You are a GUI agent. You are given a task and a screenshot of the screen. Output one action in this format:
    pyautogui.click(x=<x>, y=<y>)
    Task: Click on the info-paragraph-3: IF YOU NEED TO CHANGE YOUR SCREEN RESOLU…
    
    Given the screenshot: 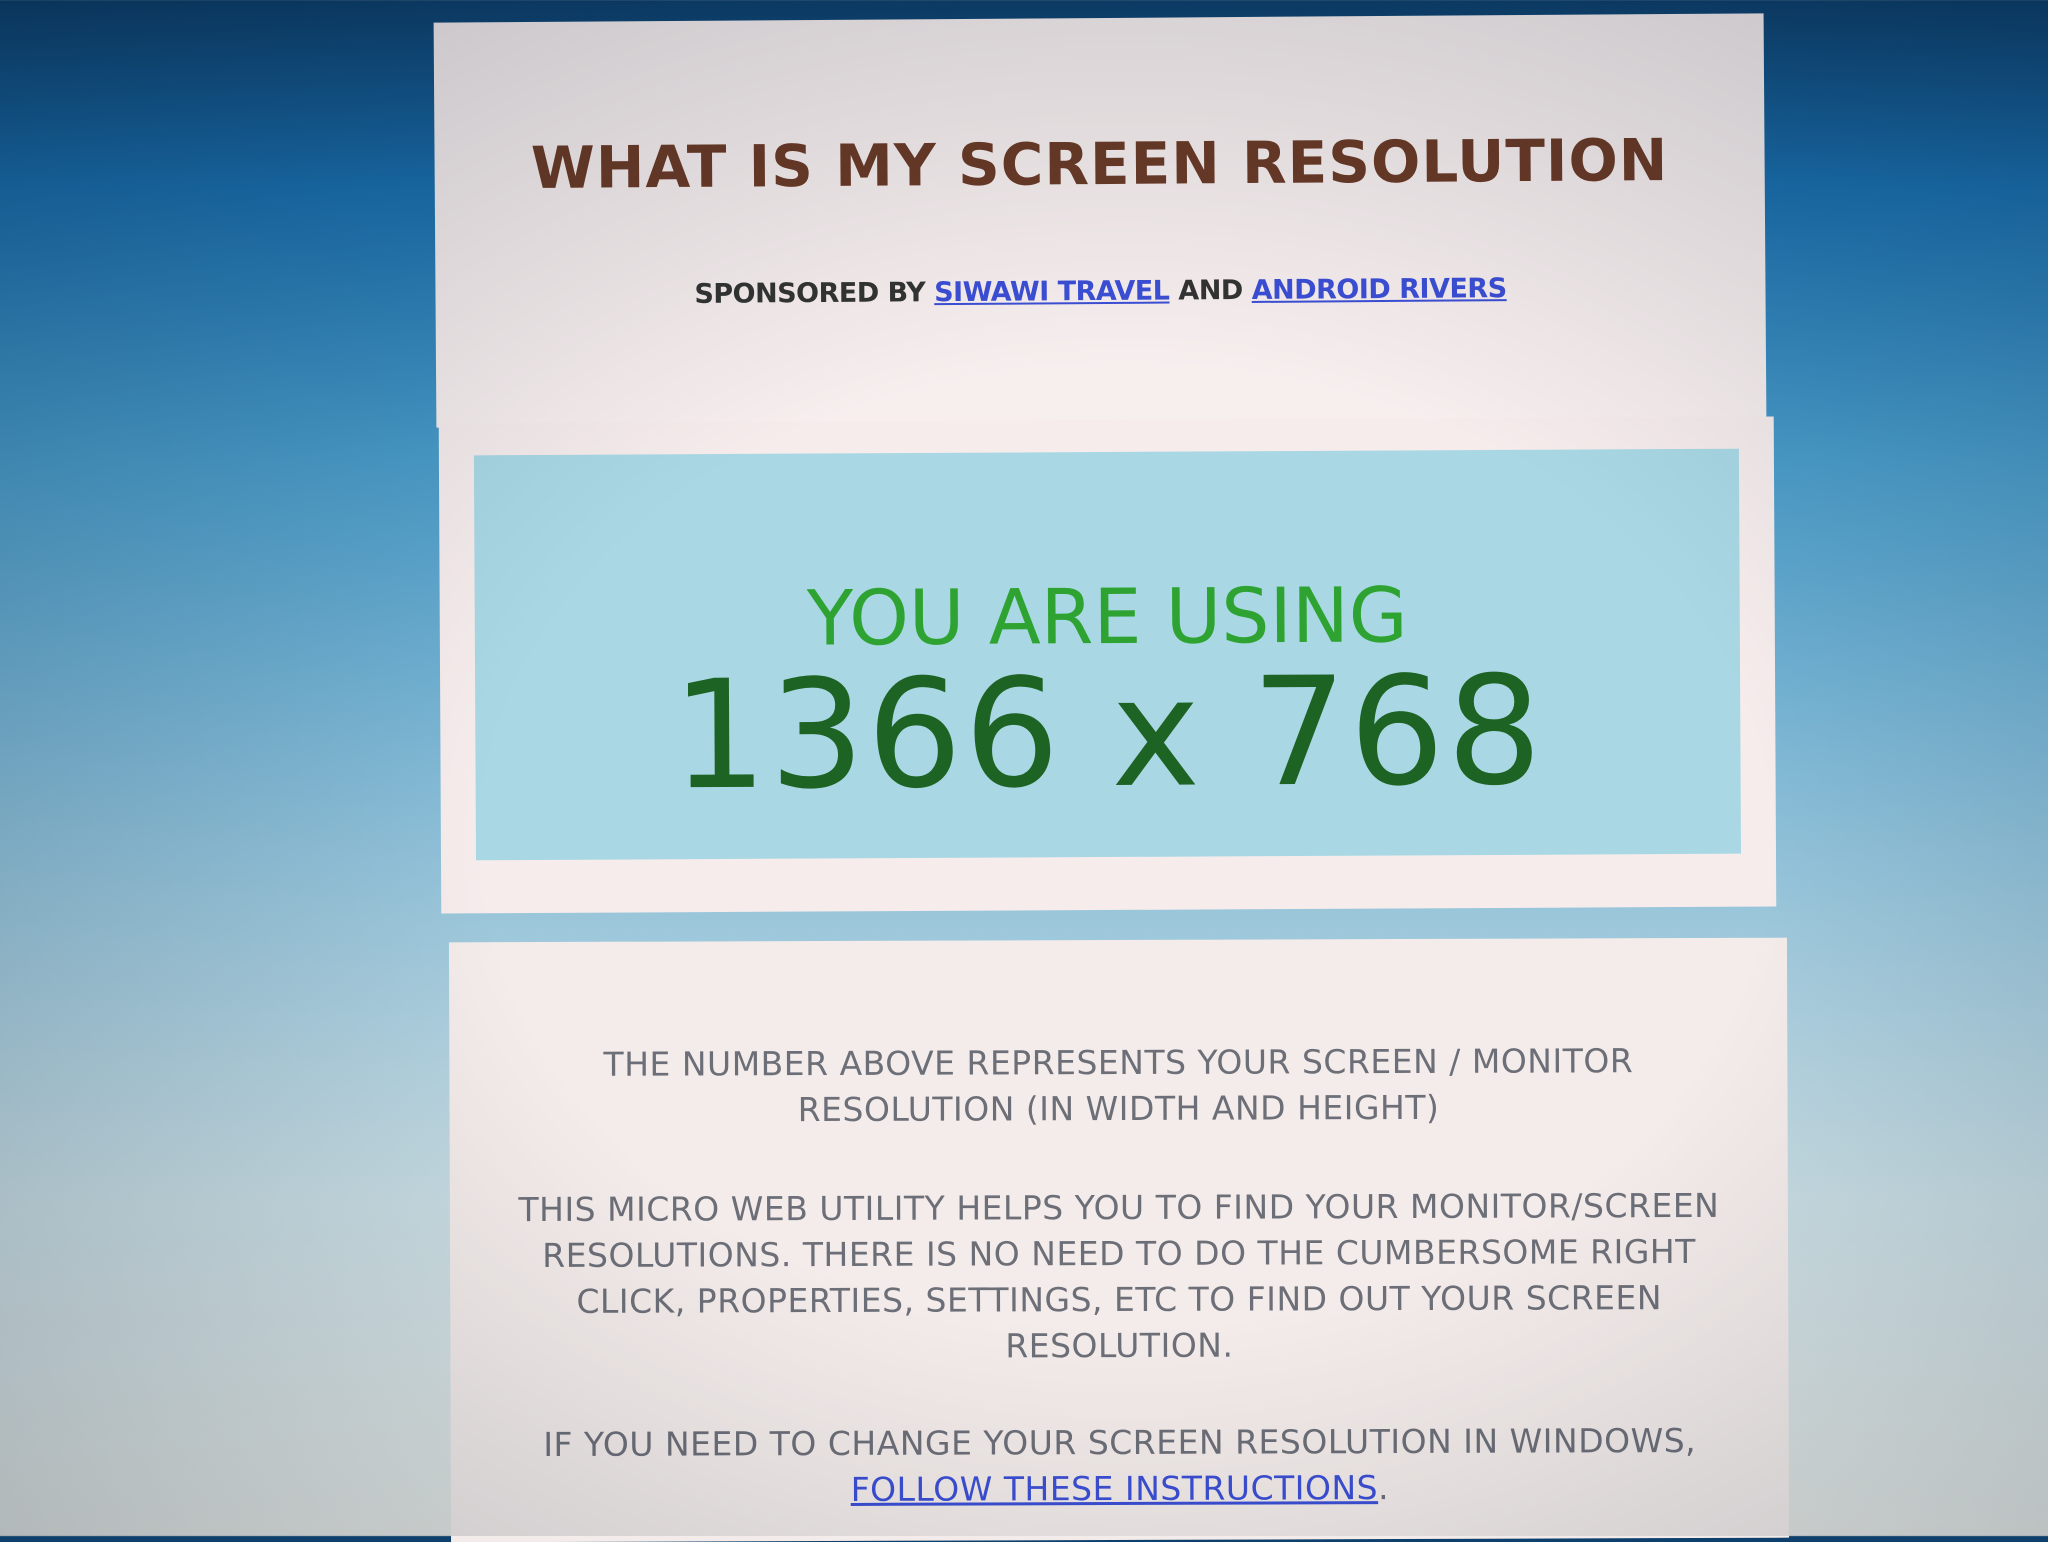 What is the action you would take?
    pyautogui.click(x=1120, y=1466)
    